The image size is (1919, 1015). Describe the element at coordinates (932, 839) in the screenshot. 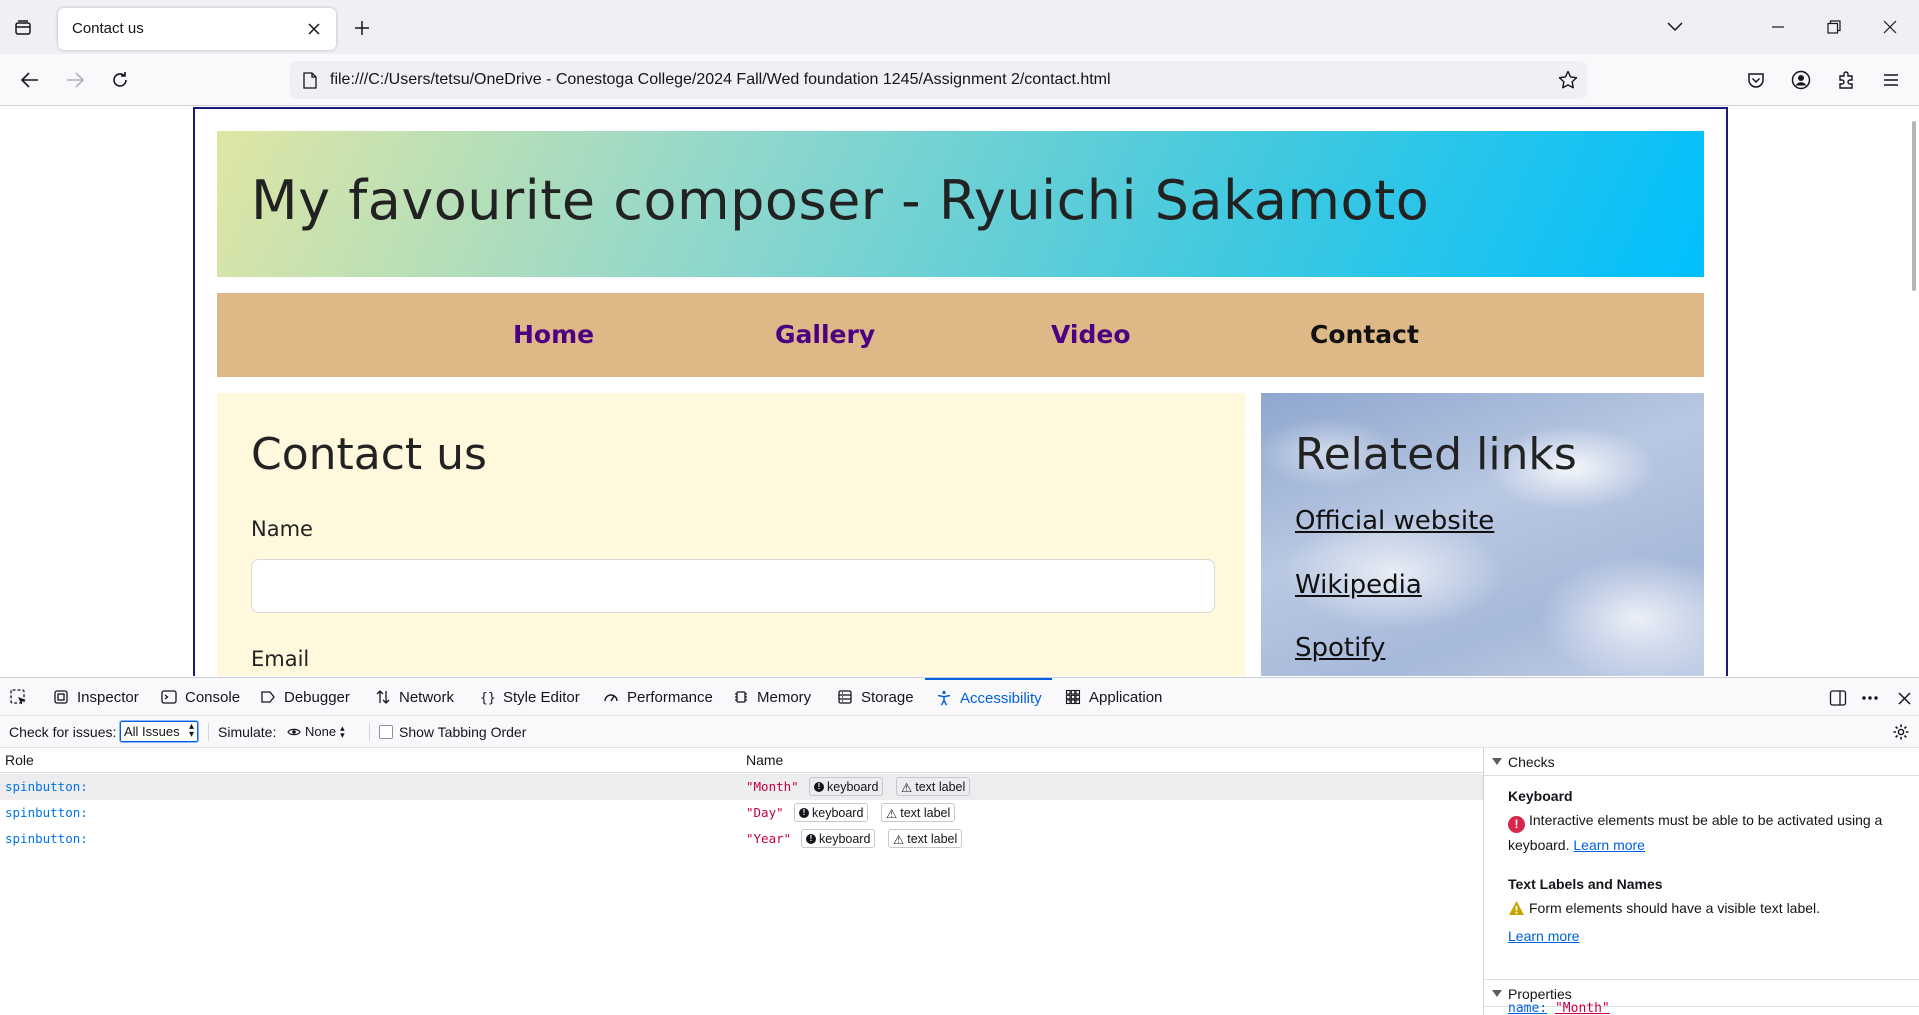

I see `badge-label: text label` at that location.